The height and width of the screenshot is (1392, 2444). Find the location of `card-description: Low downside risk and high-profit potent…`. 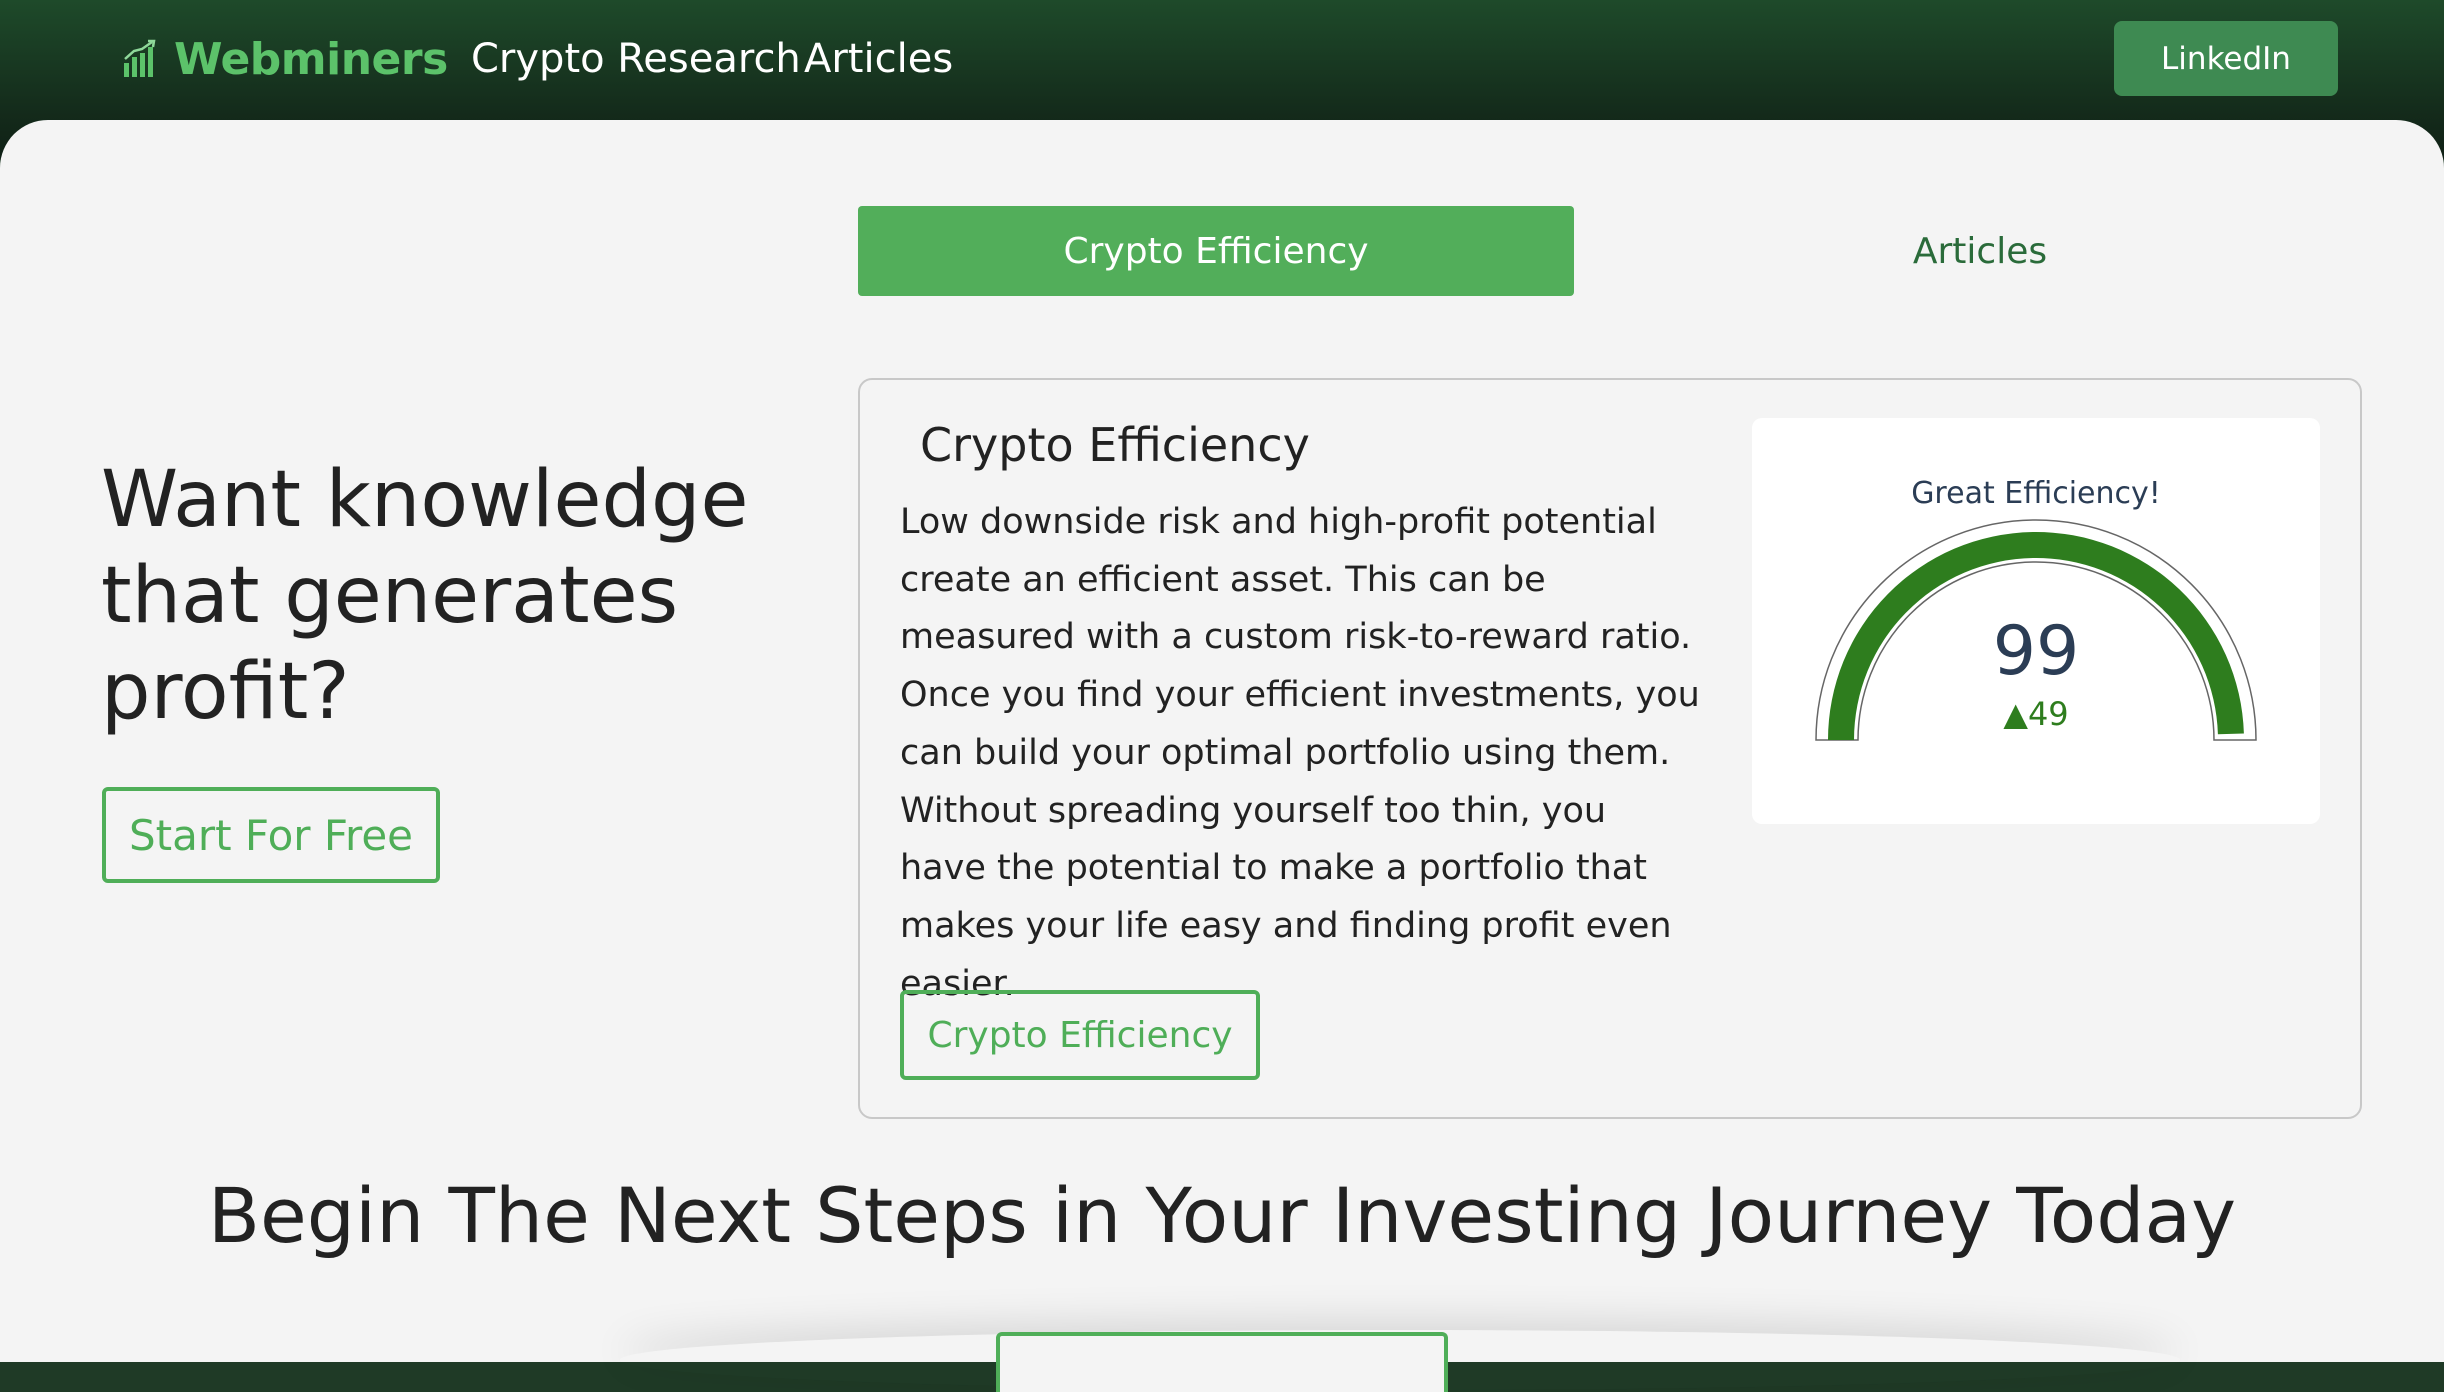

card-description: Low downside risk and high-profit potent… is located at coordinates (1300, 753).